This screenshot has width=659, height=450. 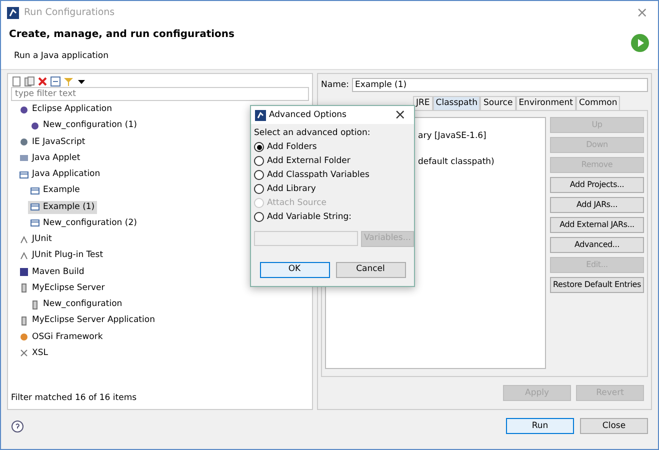 What do you see at coordinates (55, 191) in the screenshot?
I see `tree-item: Example` at bounding box center [55, 191].